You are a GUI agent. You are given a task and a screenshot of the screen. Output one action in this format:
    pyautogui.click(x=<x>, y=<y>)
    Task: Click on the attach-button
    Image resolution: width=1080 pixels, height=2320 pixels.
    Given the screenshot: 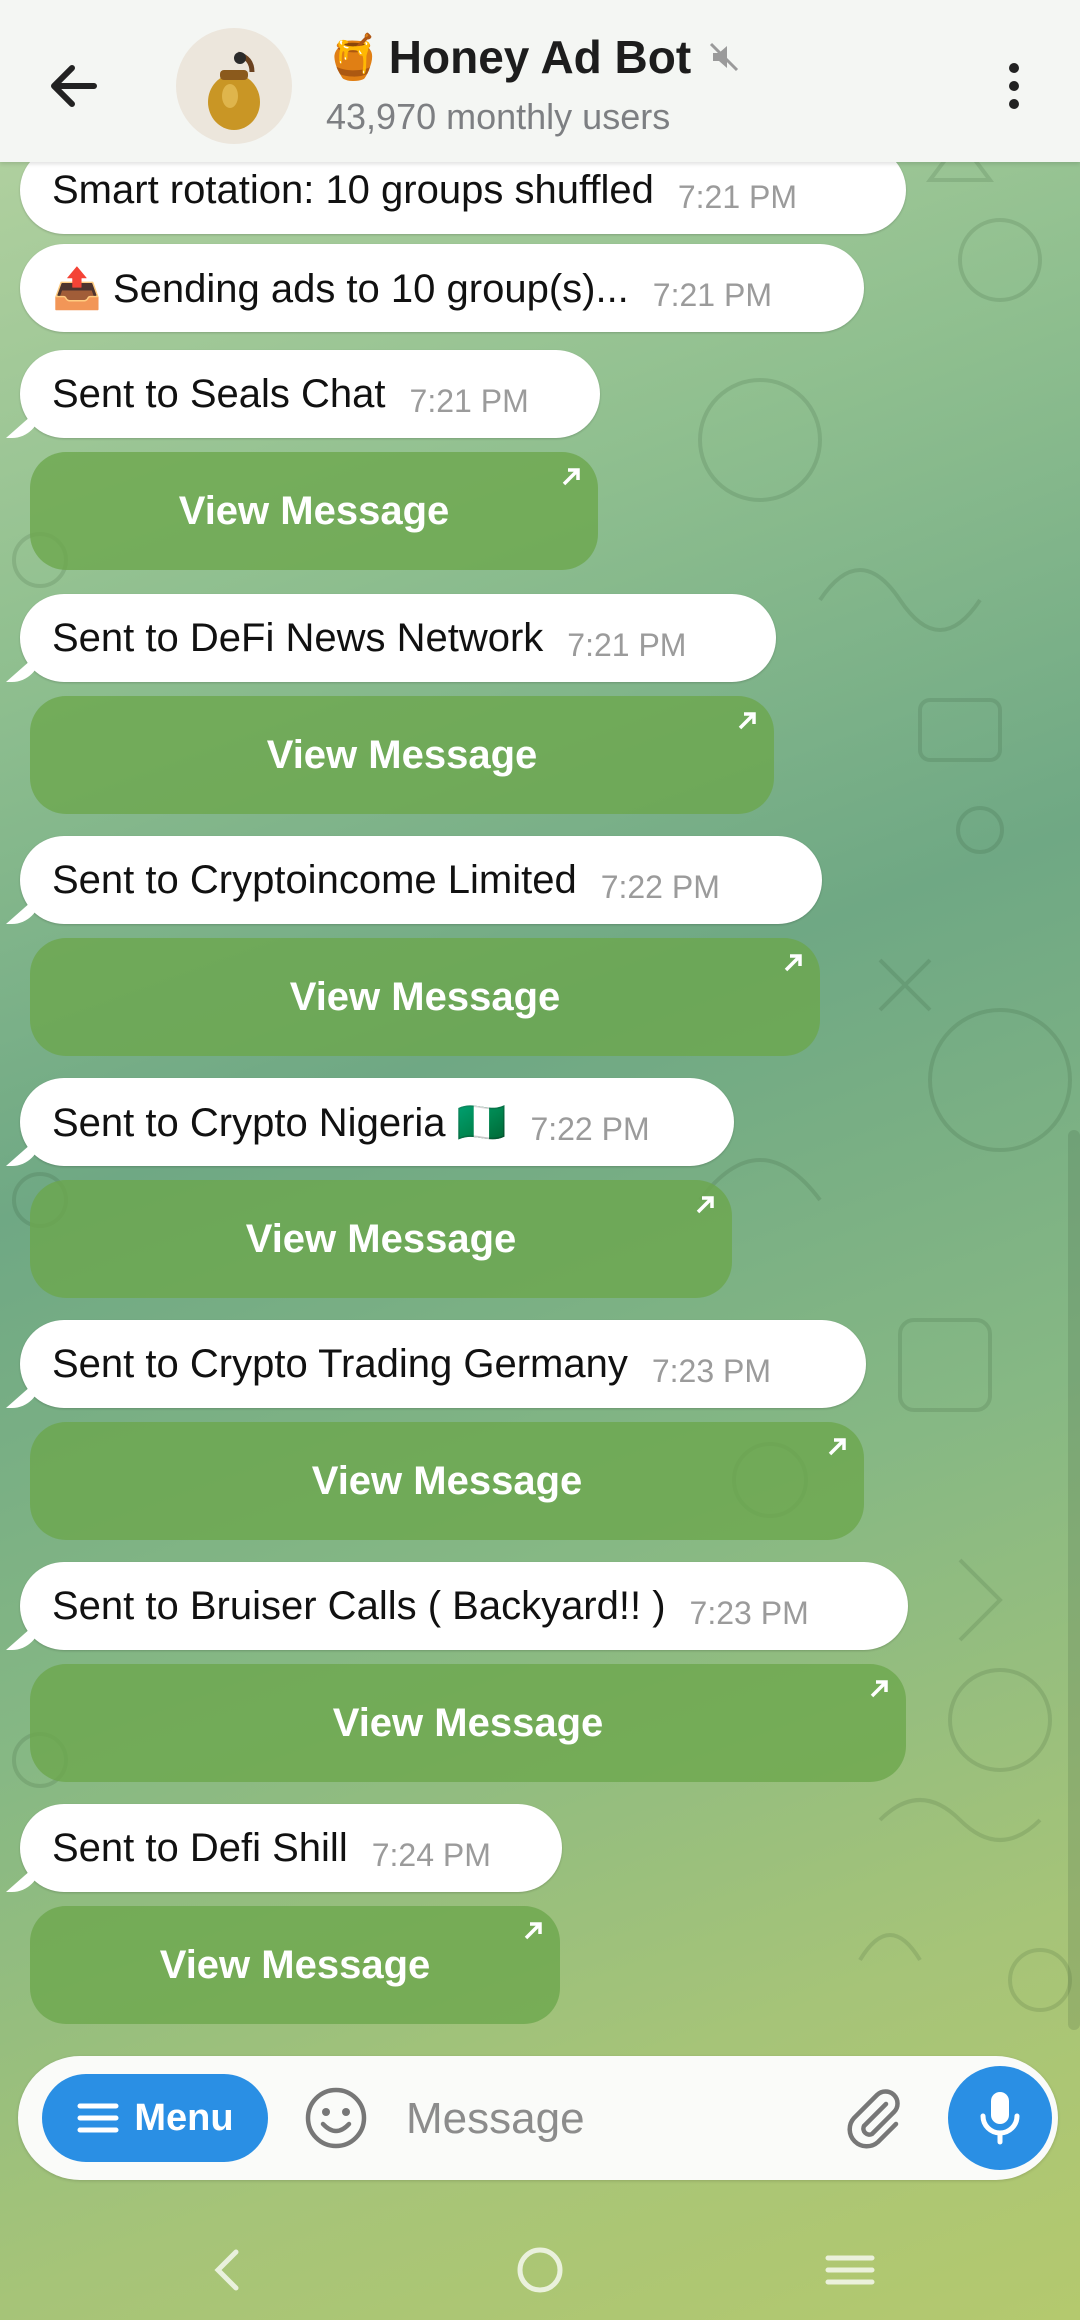 What is the action you would take?
    pyautogui.click(x=874, y=2118)
    